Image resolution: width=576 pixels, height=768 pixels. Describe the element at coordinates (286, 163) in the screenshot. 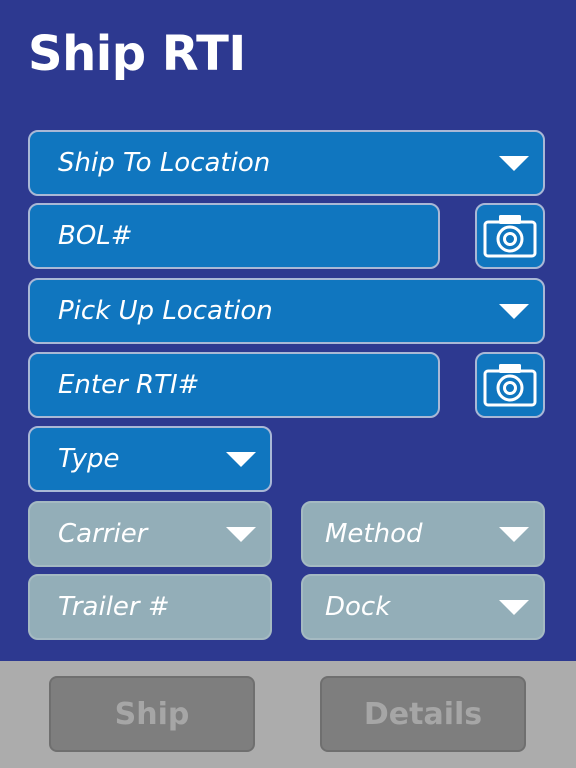

I see `ship-to-location-dropdown: Ship To Location` at that location.